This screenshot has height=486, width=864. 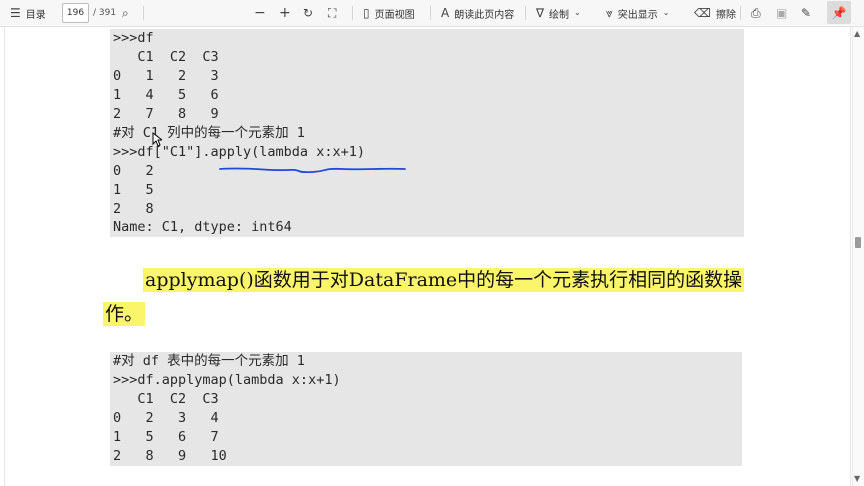 What do you see at coordinates (166, 76) in the screenshot?
I see `code-line: 0 1 2 3` at bounding box center [166, 76].